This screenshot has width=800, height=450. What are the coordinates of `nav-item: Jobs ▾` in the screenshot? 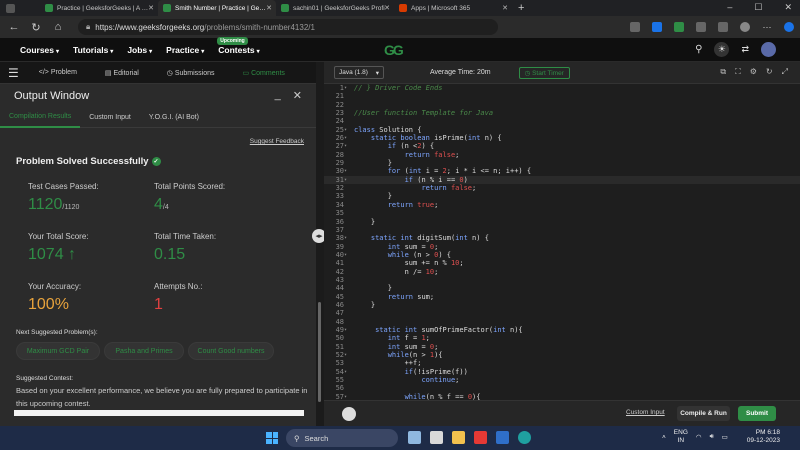 It's located at (139, 50).